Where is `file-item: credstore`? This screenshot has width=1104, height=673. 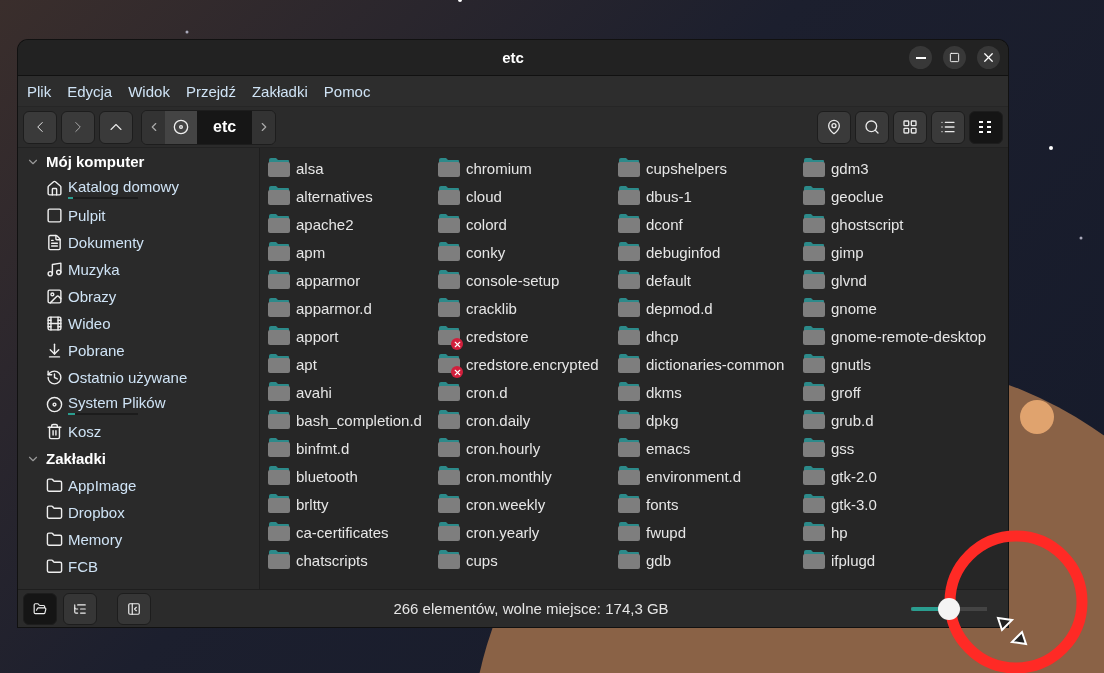 file-item: credstore is located at coordinates (483, 336).